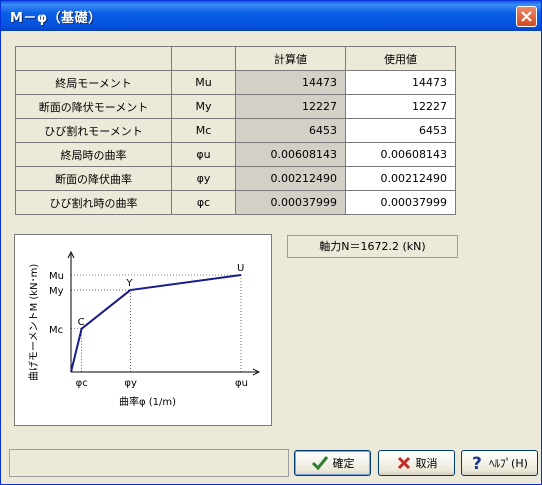 The image size is (542, 485). What do you see at coordinates (290, 202) in the screenshot?
I see `row-calc-value: 0.00037999` at bounding box center [290, 202].